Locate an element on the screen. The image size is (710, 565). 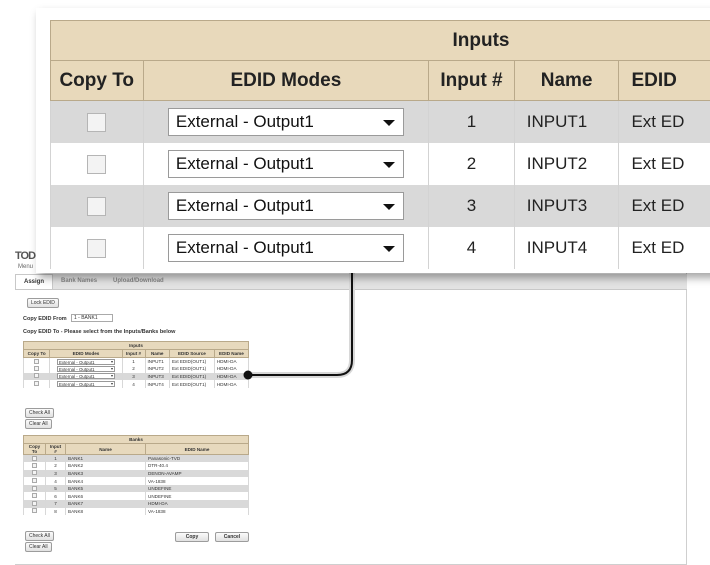
callout-line-shadow is located at coordinates (303, 324).